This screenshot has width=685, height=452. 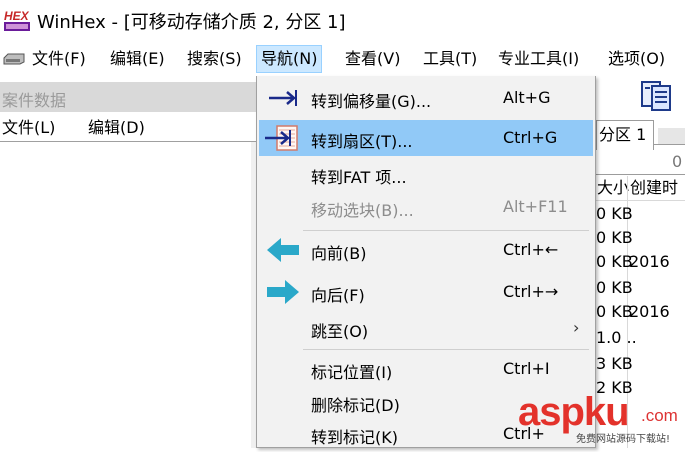 What do you see at coordinates (450, 59) in the screenshot?
I see `menu-tools: 工具(T)` at bounding box center [450, 59].